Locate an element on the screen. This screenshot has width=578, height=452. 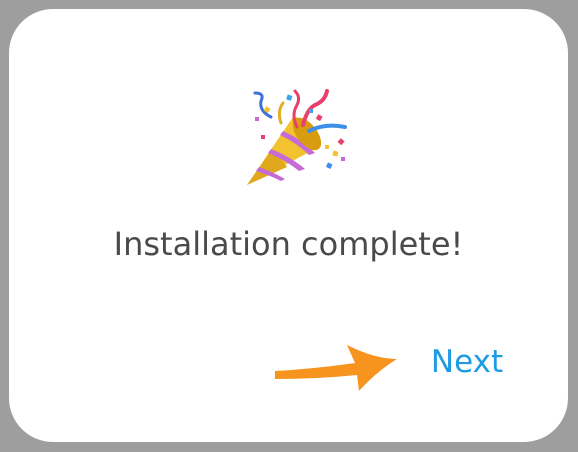
next-button: Next is located at coordinates (467, 362).